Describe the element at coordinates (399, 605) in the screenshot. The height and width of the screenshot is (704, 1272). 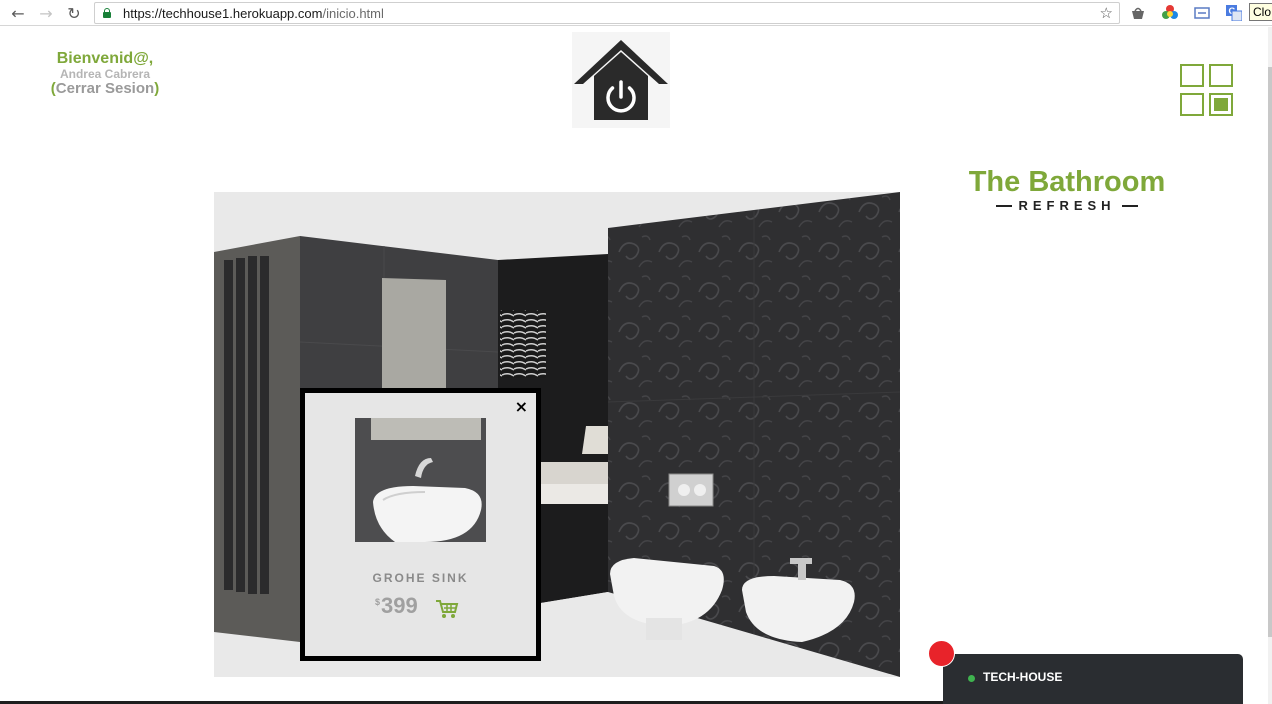
I see `price-amount: 399` at that location.